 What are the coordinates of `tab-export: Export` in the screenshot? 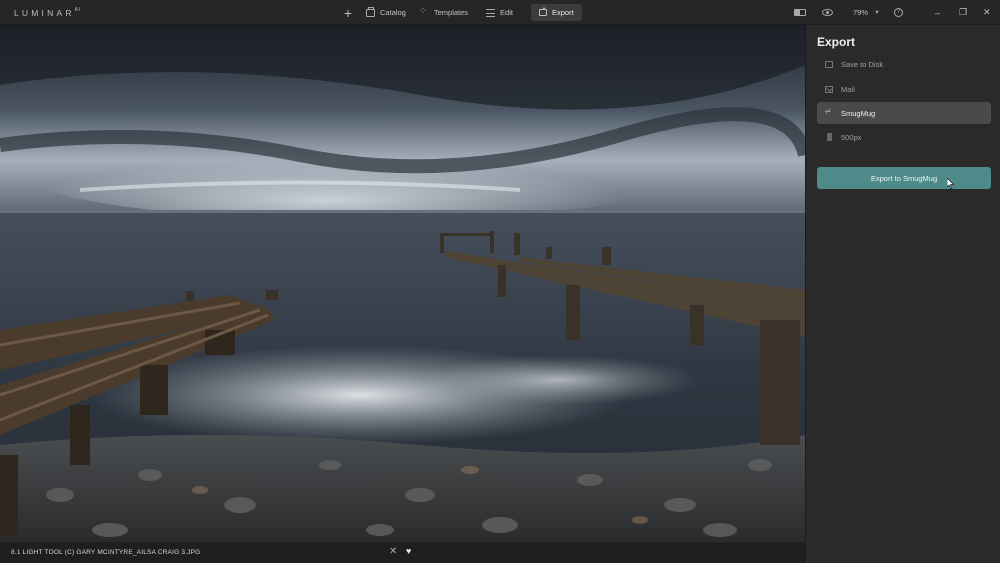 It's located at (556, 12).